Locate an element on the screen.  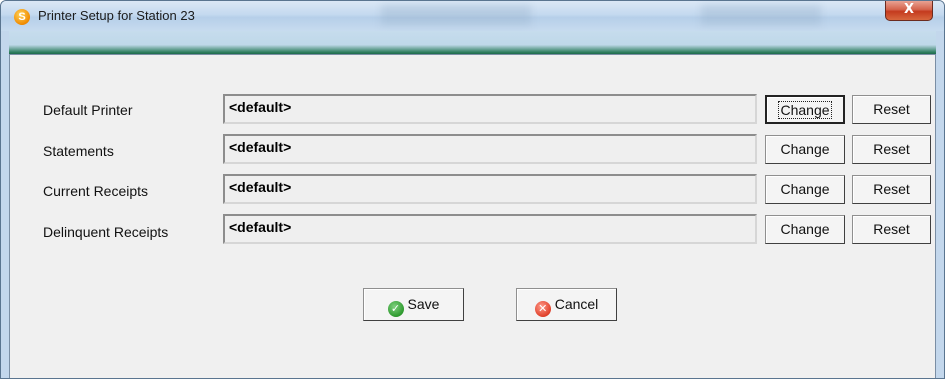
delinquent-receipts-reset-button: Reset is located at coordinates (891, 229).